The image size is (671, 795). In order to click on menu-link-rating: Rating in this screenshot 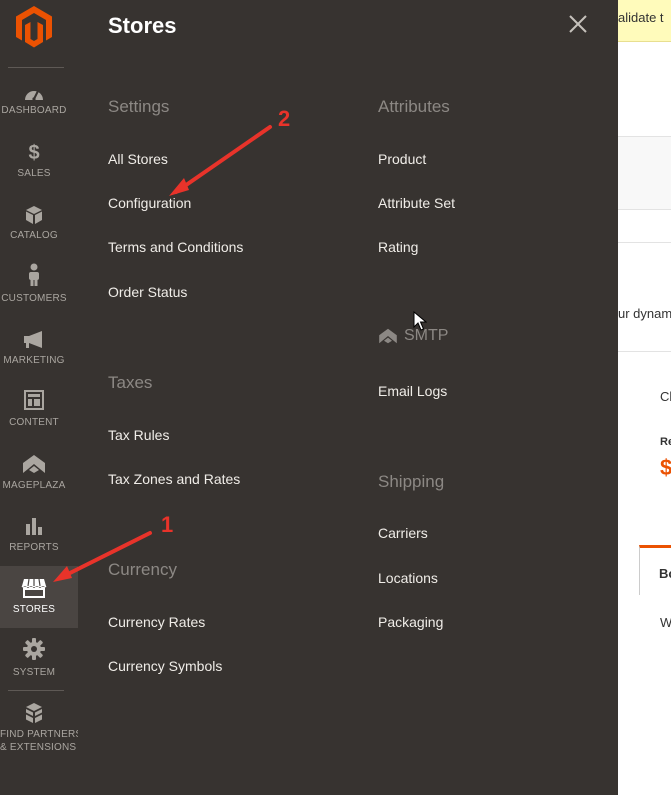, I will do `click(398, 247)`.